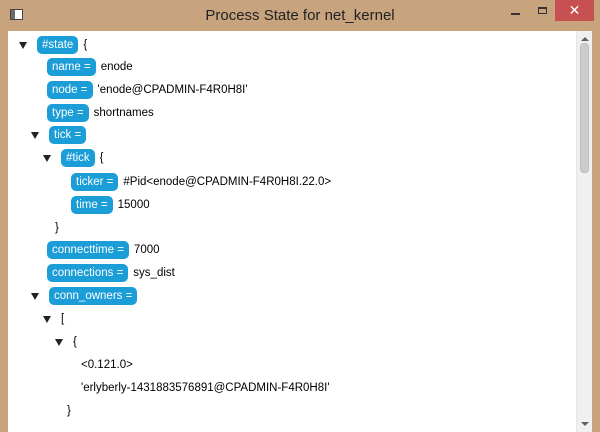 The image size is (600, 432). I want to click on close-icon: ✕, so click(574, 10).